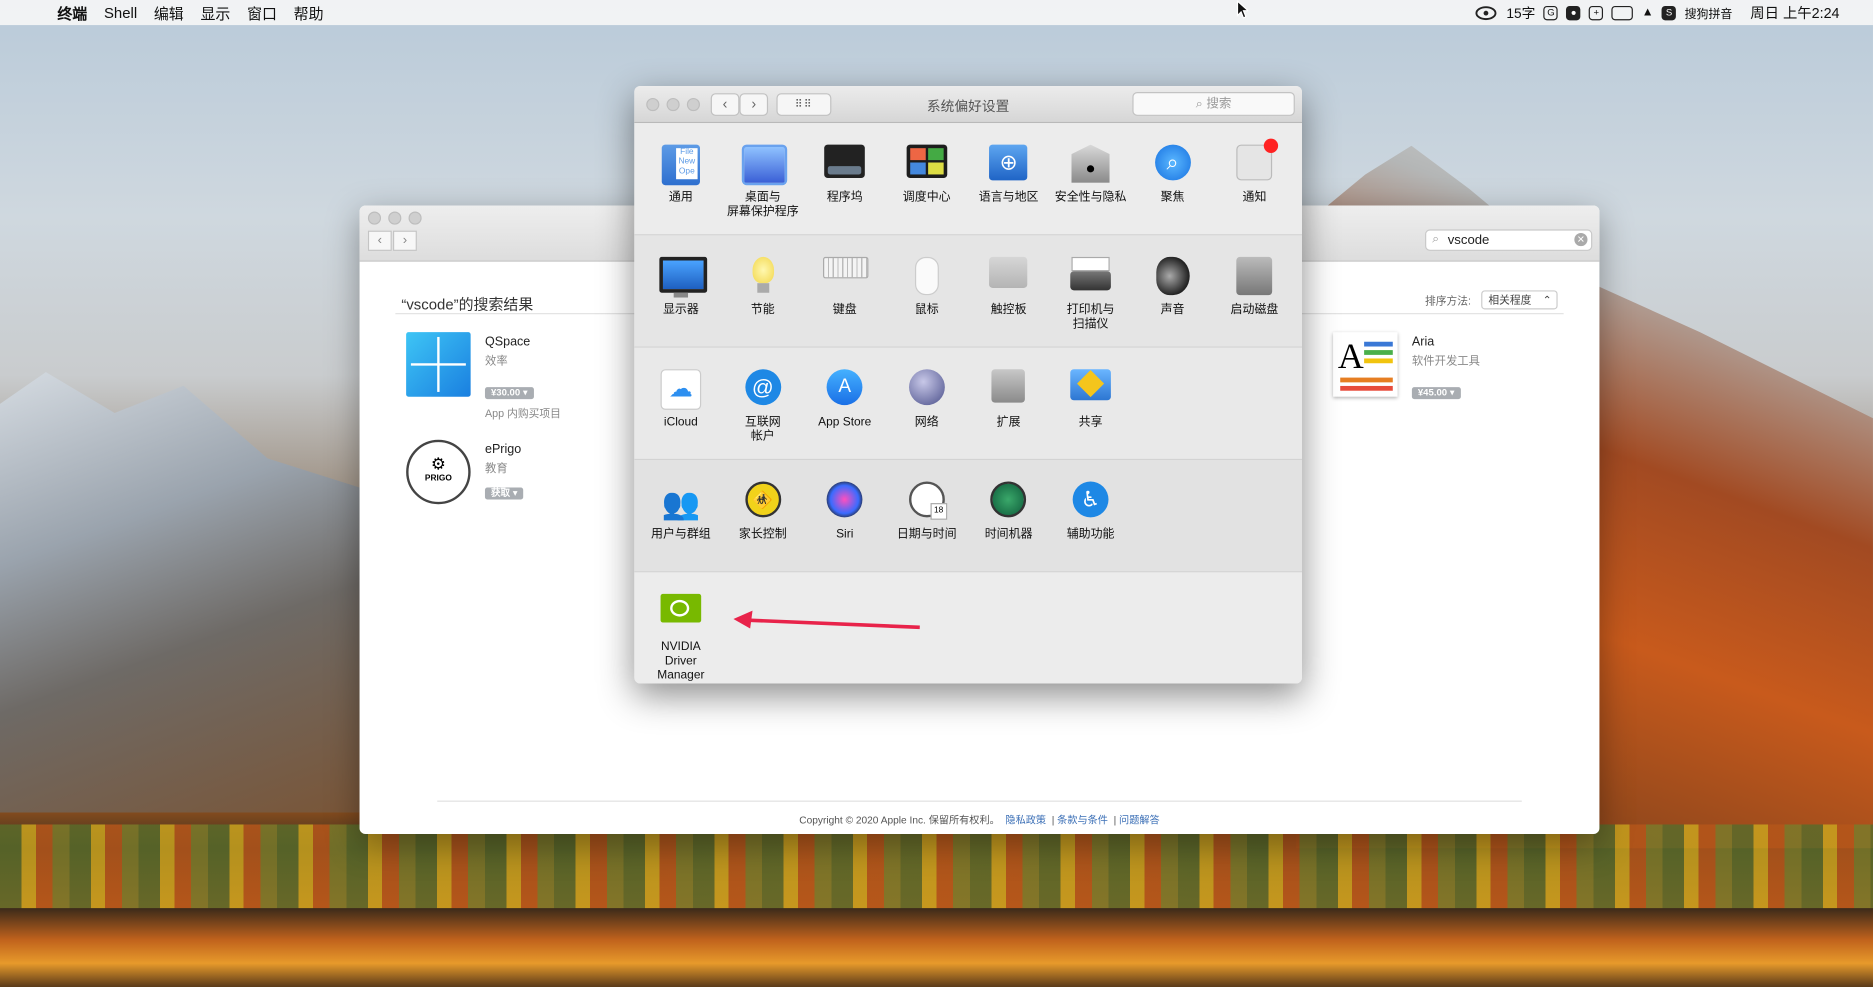 The height and width of the screenshot is (987, 1873). Describe the element at coordinates (1139, 820) in the screenshot. I see `faq-link: 问题解答` at that location.